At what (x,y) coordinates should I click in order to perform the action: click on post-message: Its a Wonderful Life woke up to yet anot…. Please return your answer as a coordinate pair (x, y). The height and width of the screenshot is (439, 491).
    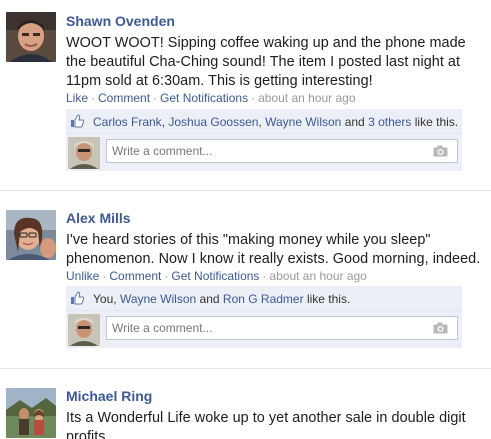
    Looking at the image, I should click on (266, 424).